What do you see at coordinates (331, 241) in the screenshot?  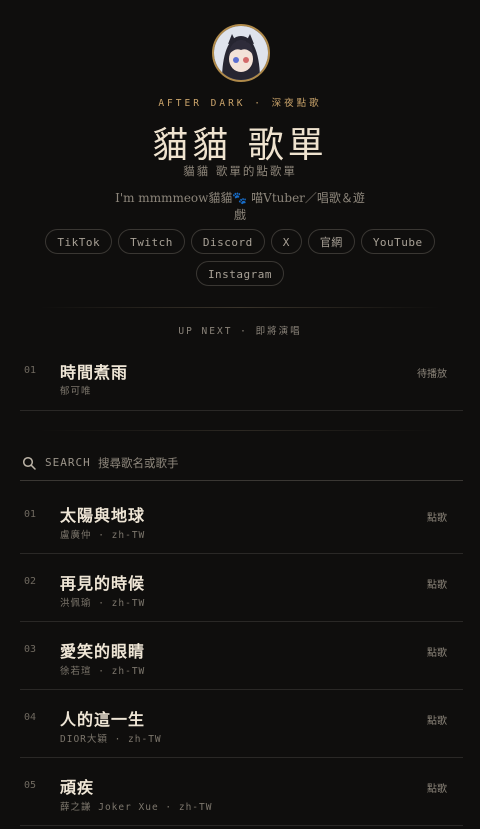 I see `link-official-site: 官網` at bounding box center [331, 241].